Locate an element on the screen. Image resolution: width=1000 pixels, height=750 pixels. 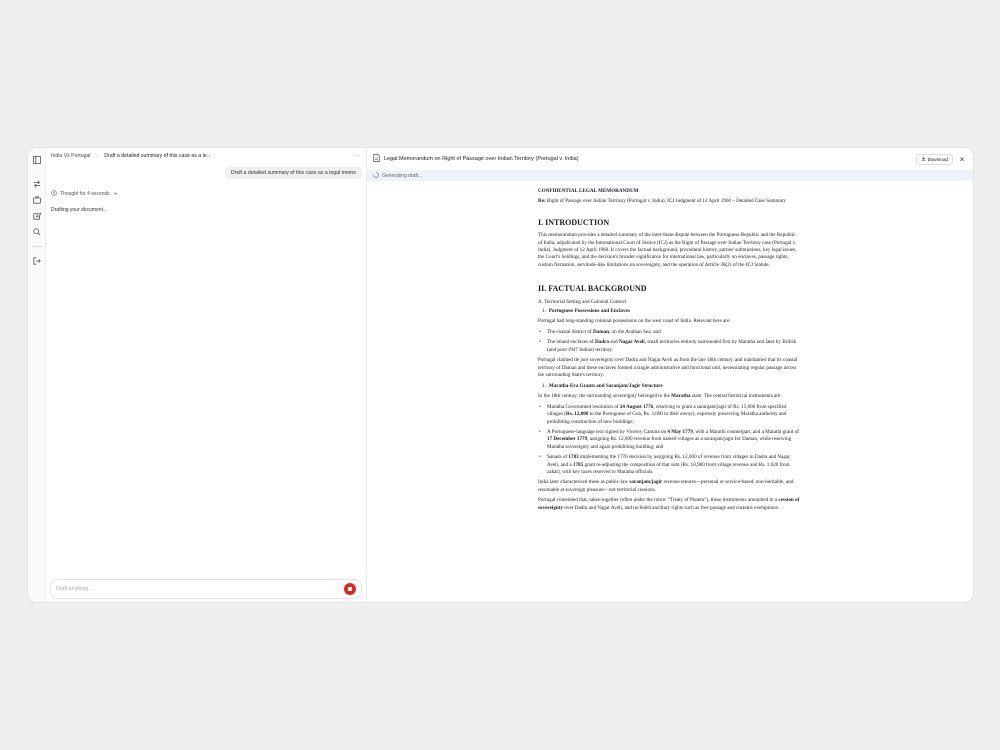
chevron-right-icon: › is located at coordinates (97, 156).